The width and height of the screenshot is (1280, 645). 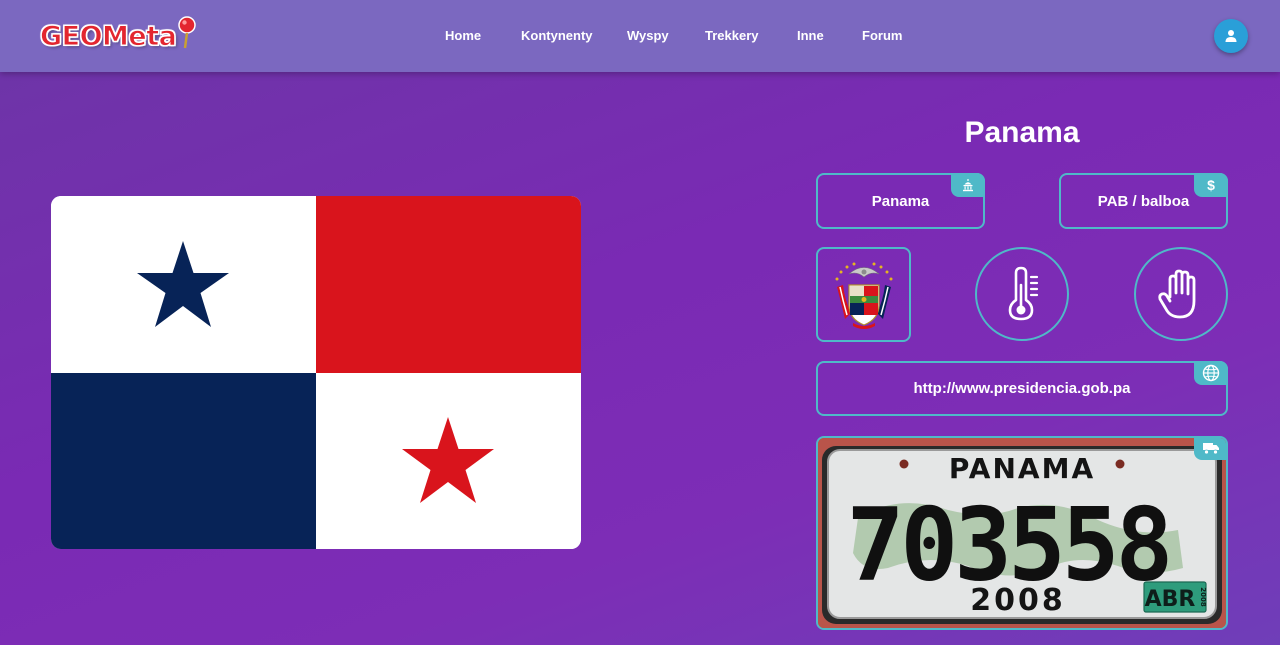 I want to click on nav-kontynenty: Kontynenty, so click(x=557, y=35).